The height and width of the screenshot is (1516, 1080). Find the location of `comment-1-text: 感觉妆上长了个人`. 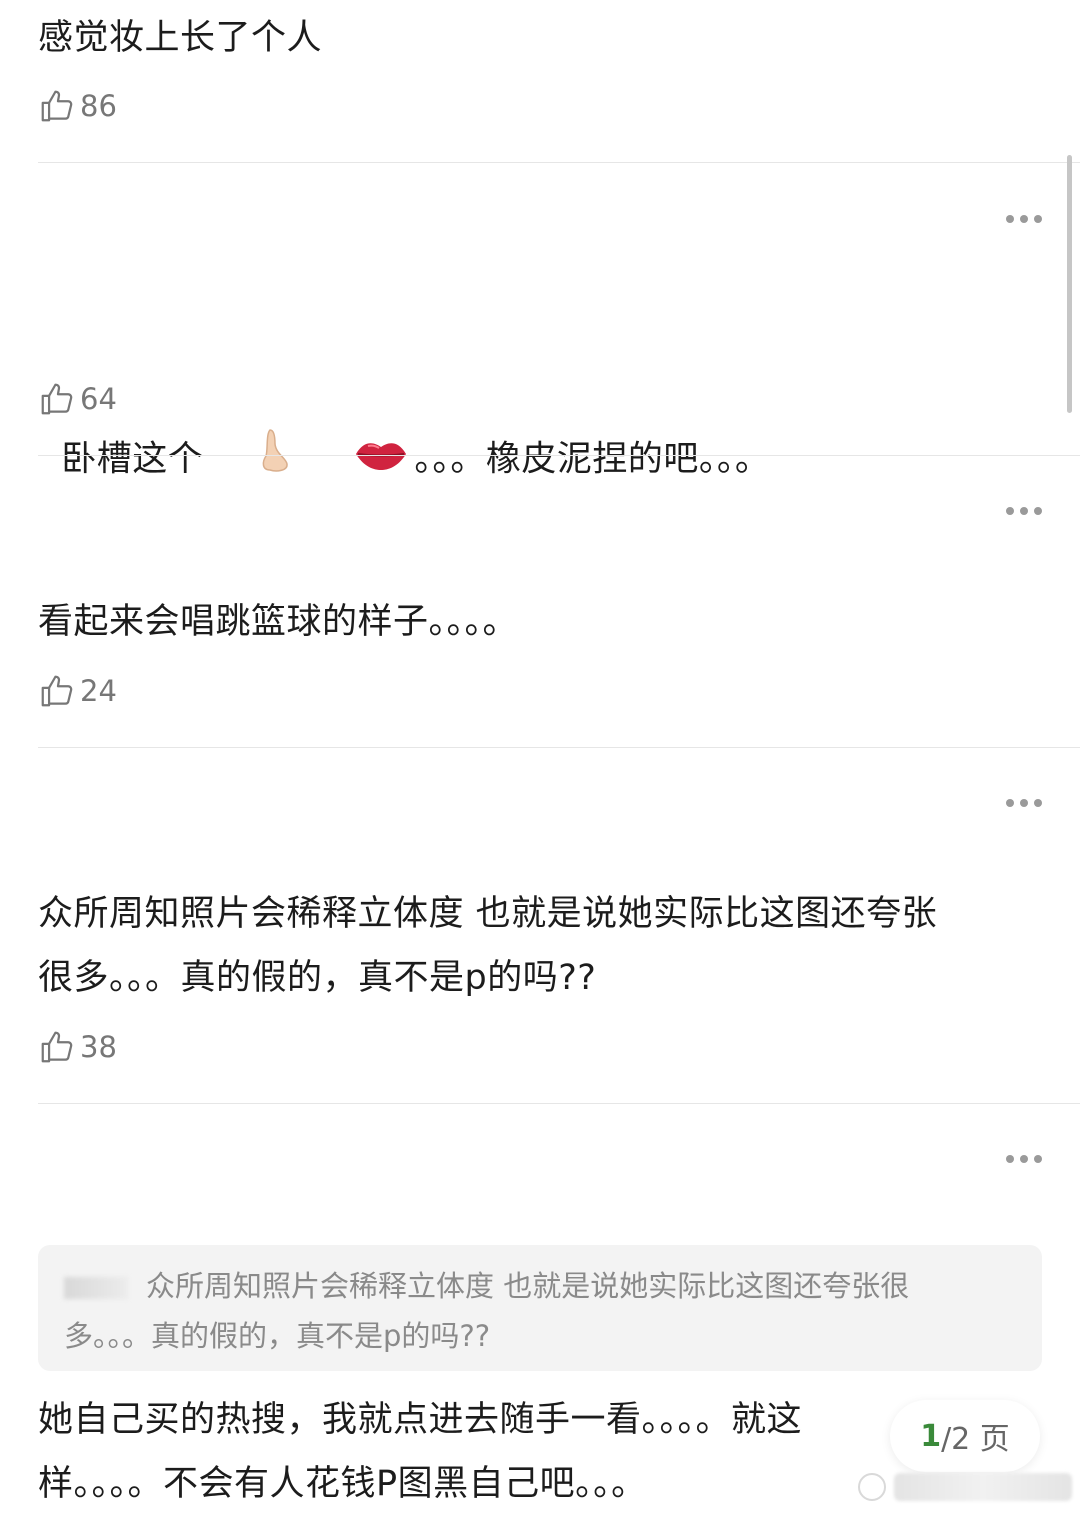

comment-1-text: 感觉妆上长了个人 is located at coordinates (180, 38).